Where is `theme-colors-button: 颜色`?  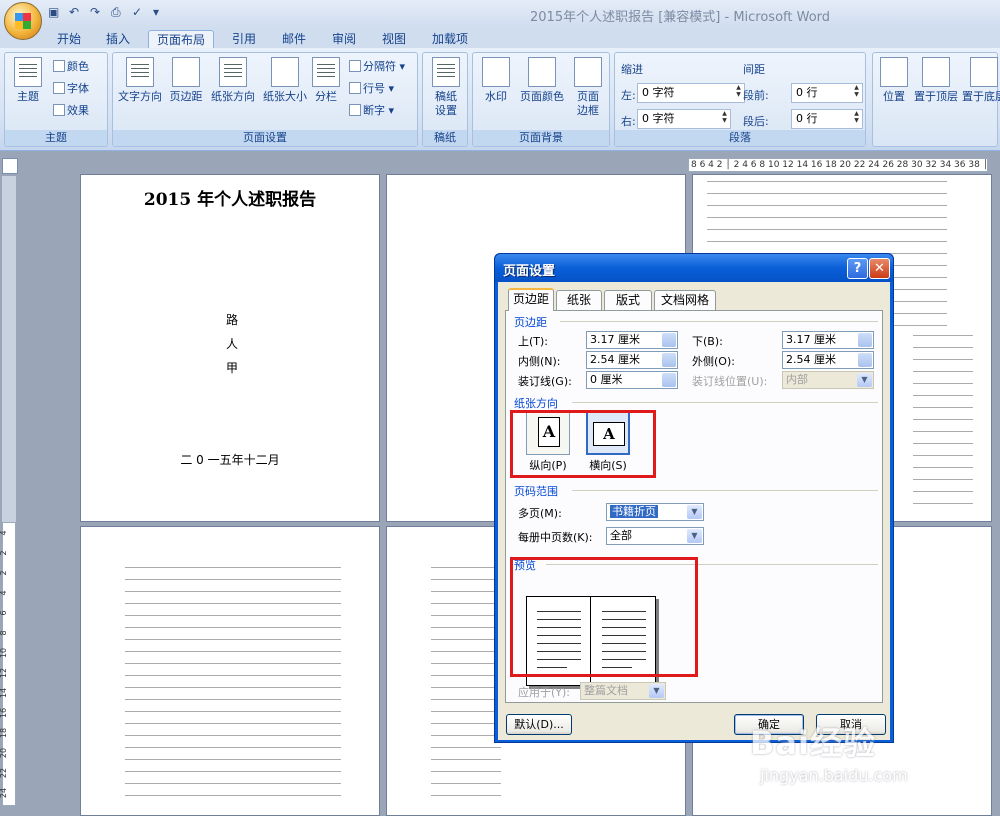
theme-colors-button: 颜色 is located at coordinates (71, 67).